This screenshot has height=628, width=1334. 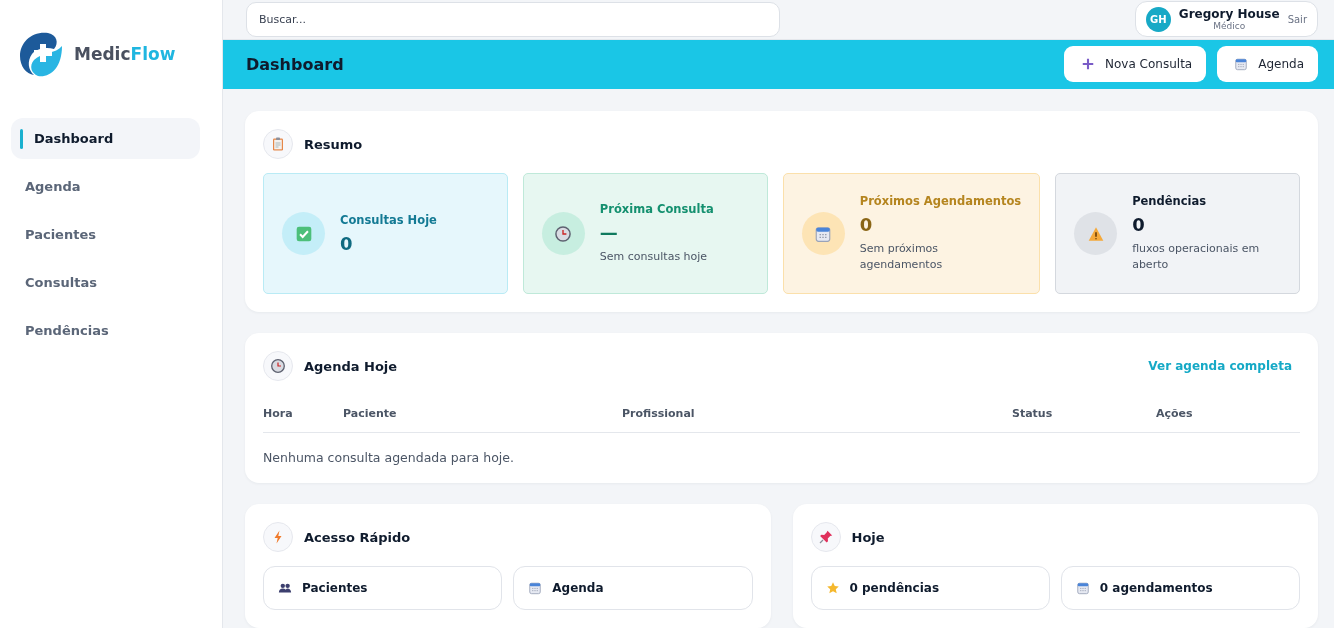 What do you see at coordinates (1229, 14) in the screenshot?
I see `user-name: Gregory House` at bounding box center [1229, 14].